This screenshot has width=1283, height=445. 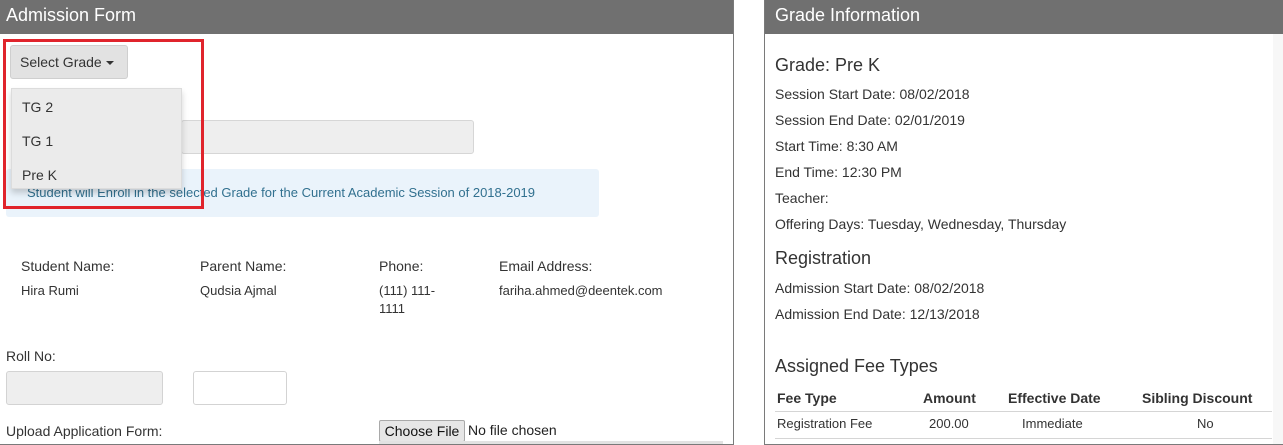 What do you see at coordinates (870, 120) in the screenshot?
I see `session-end-date: Session End Date: 02/01/2019` at bounding box center [870, 120].